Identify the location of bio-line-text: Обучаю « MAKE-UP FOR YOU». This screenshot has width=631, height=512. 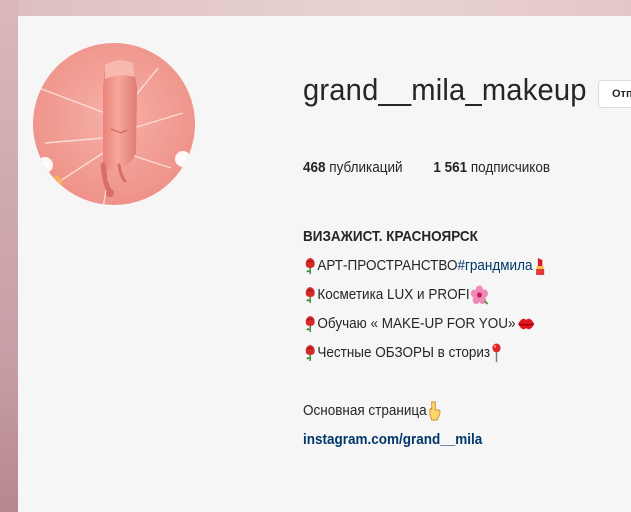
(416, 323).